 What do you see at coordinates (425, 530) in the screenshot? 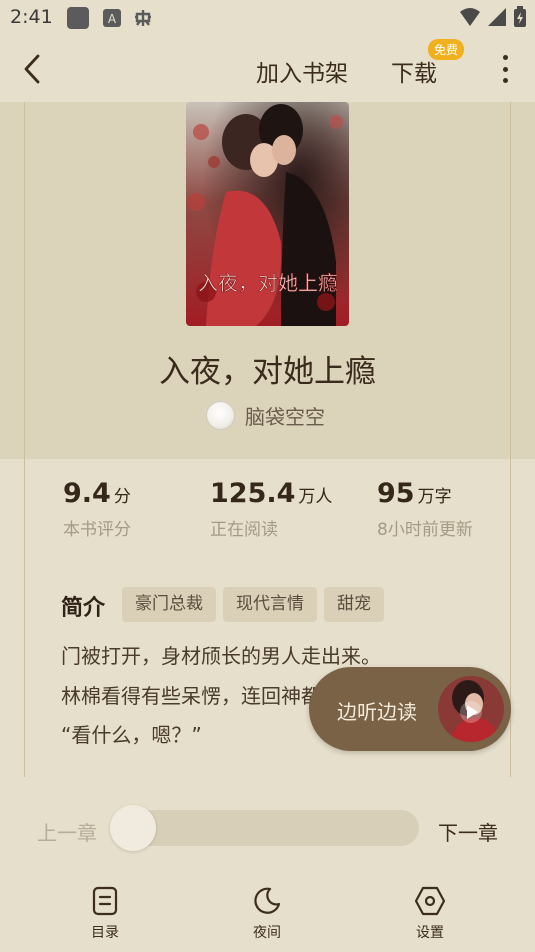
I see `stat-label: 8小时前更新` at bounding box center [425, 530].